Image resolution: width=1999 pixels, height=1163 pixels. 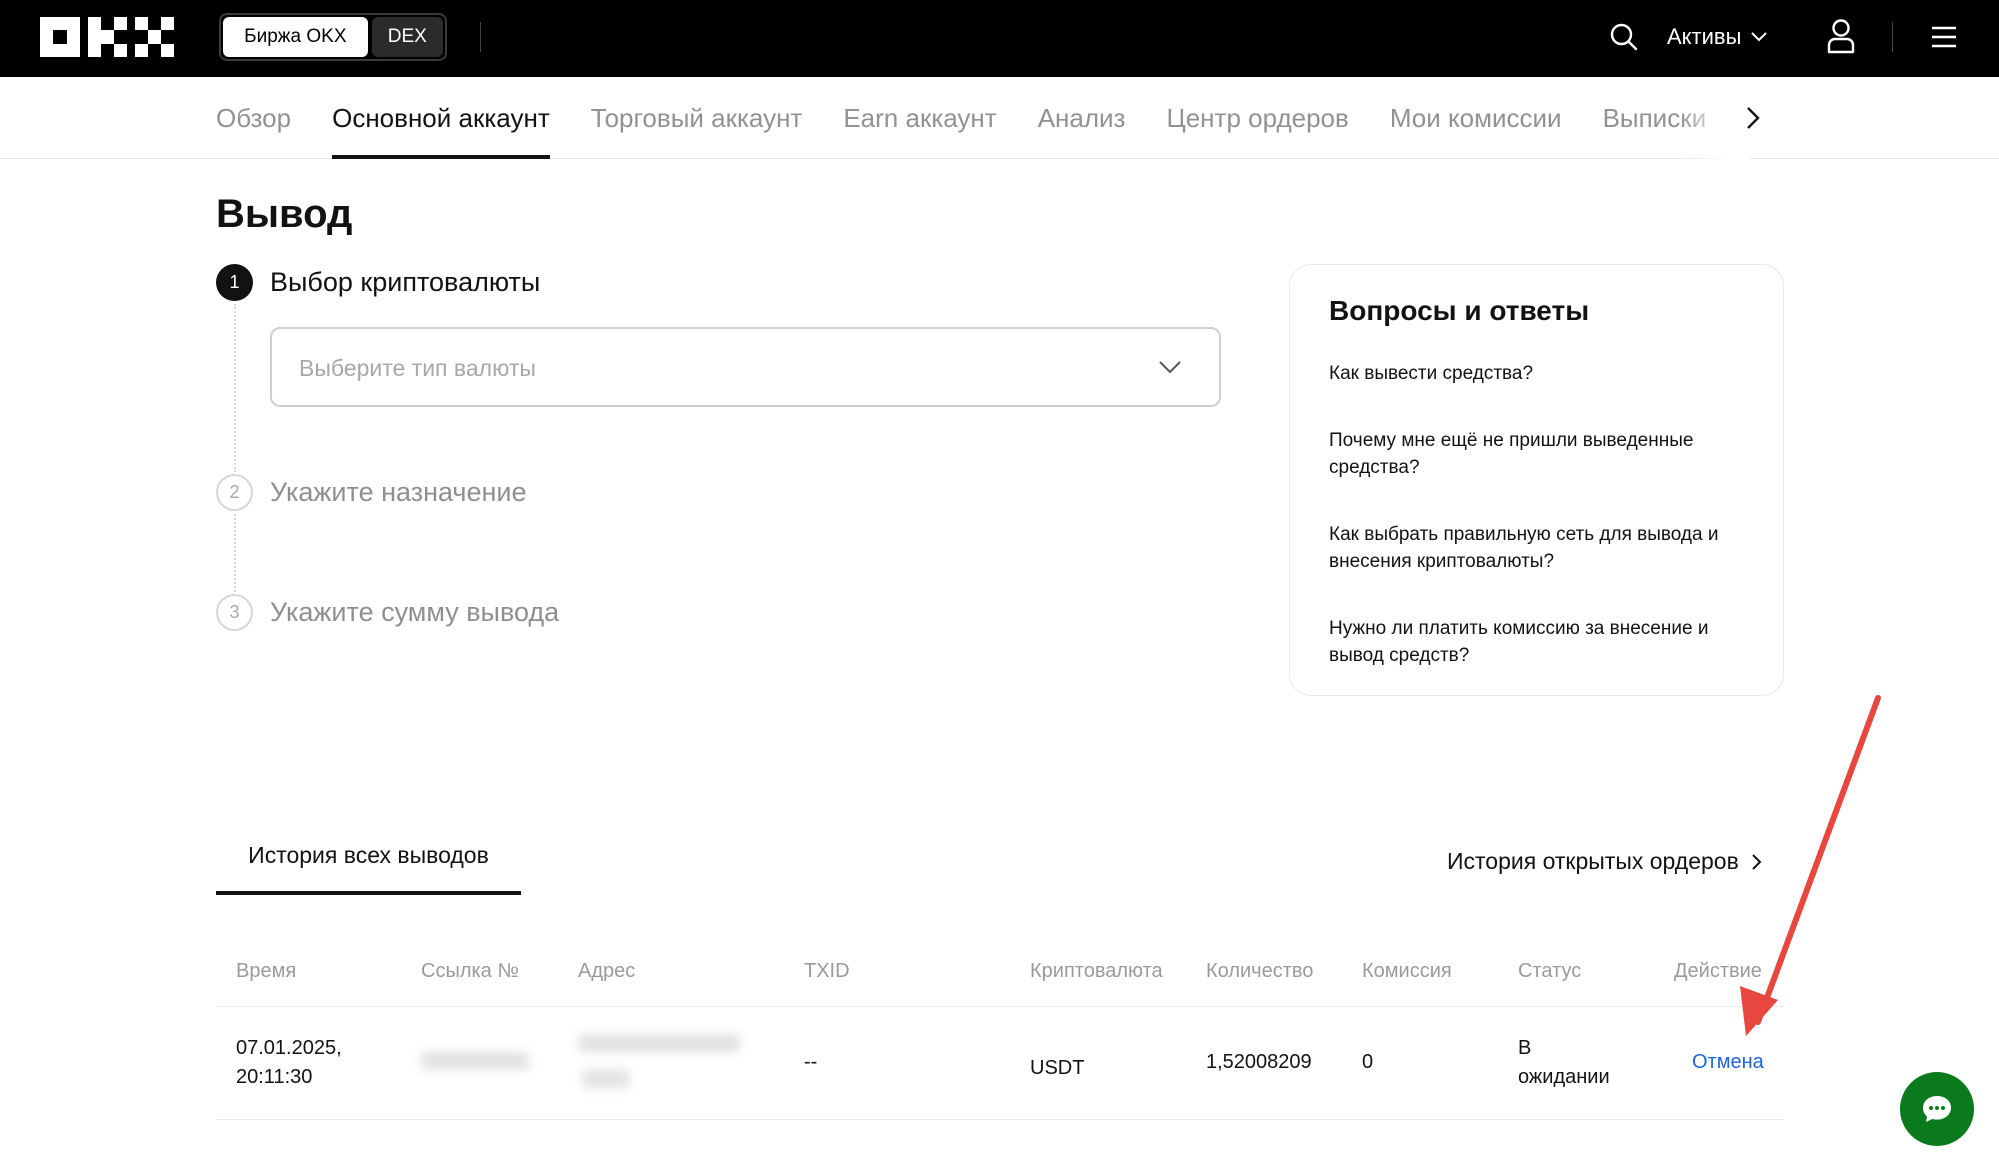 What do you see at coordinates (398, 492) in the screenshot?
I see `step-label: Укажите назначение` at bounding box center [398, 492].